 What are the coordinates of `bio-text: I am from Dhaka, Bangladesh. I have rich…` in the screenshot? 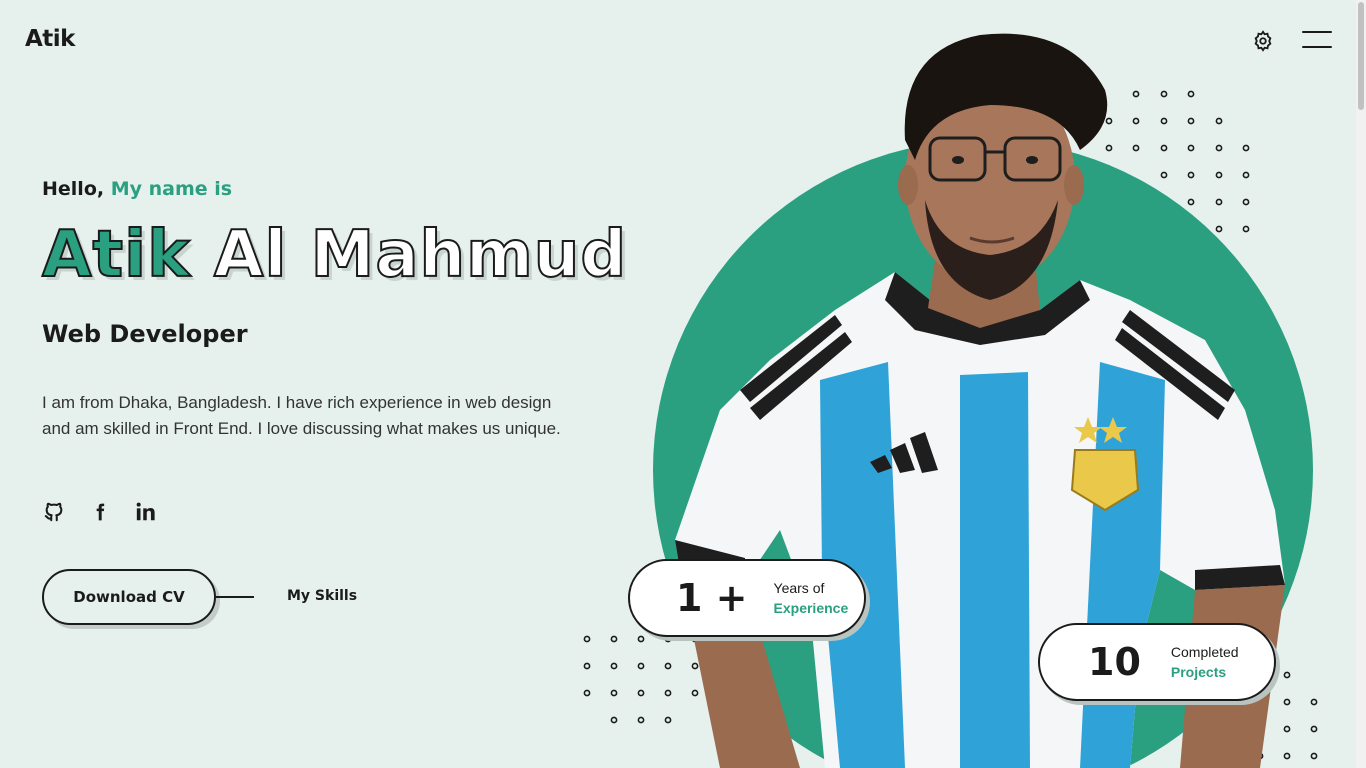 It's located at (301, 415).